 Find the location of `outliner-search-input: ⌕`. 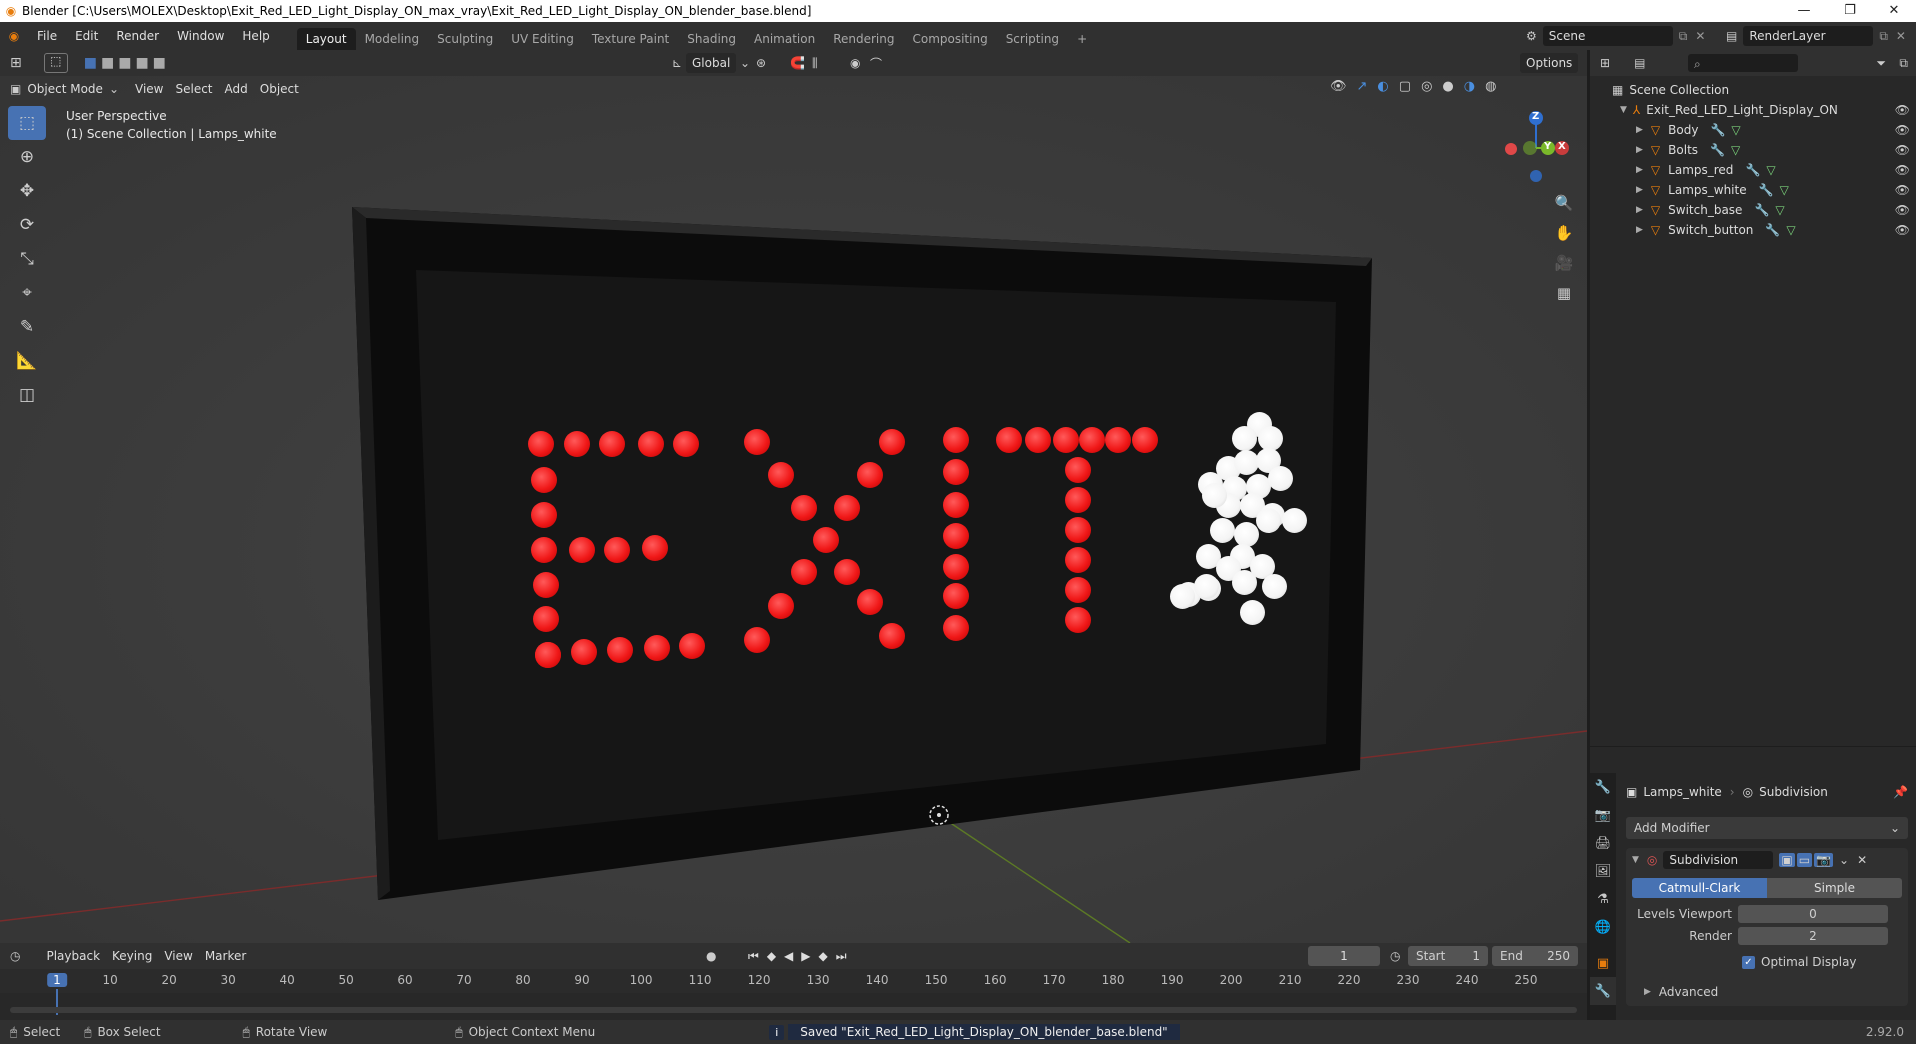

outliner-search-input: ⌕ is located at coordinates (1743, 63).